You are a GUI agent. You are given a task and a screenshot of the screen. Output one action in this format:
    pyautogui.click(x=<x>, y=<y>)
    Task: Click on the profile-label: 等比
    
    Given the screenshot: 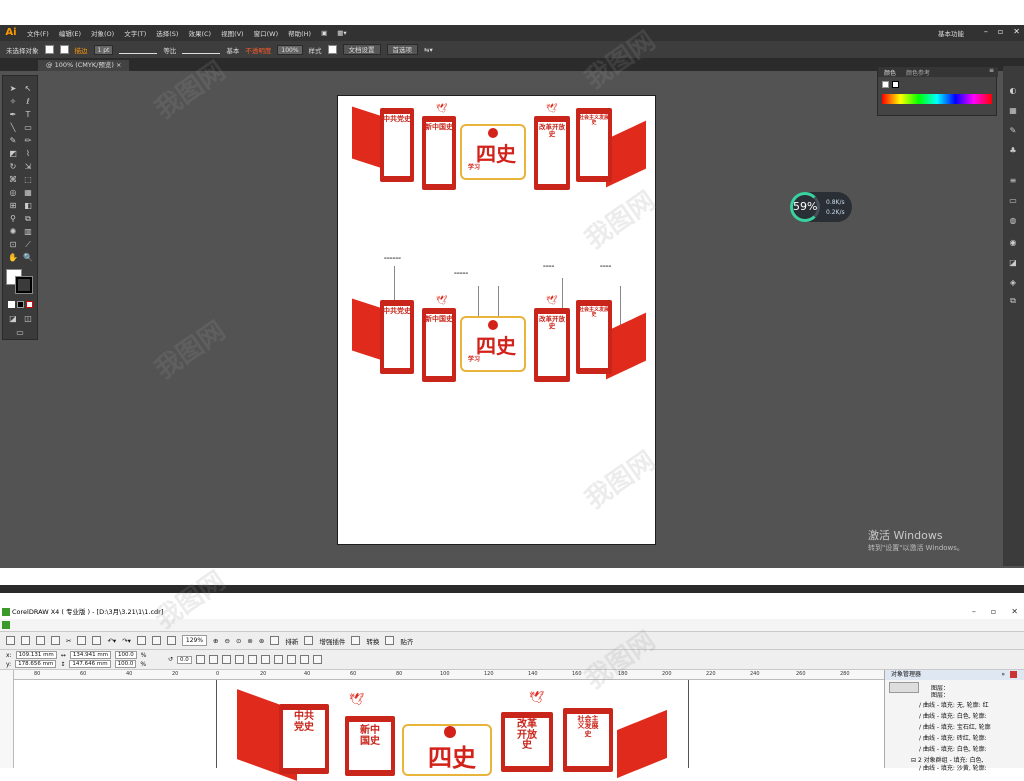 What is the action you would take?
    pyautogui.click(x=169, y=50)
    